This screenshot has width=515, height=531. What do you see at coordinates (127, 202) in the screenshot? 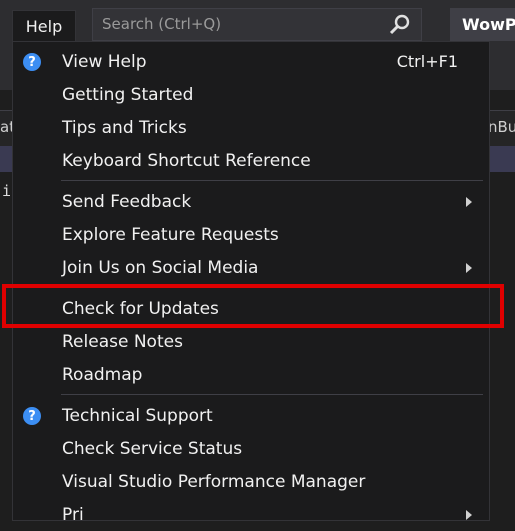
I see `menu-item-label: Send Feedback` at bounding box center [127, 202].